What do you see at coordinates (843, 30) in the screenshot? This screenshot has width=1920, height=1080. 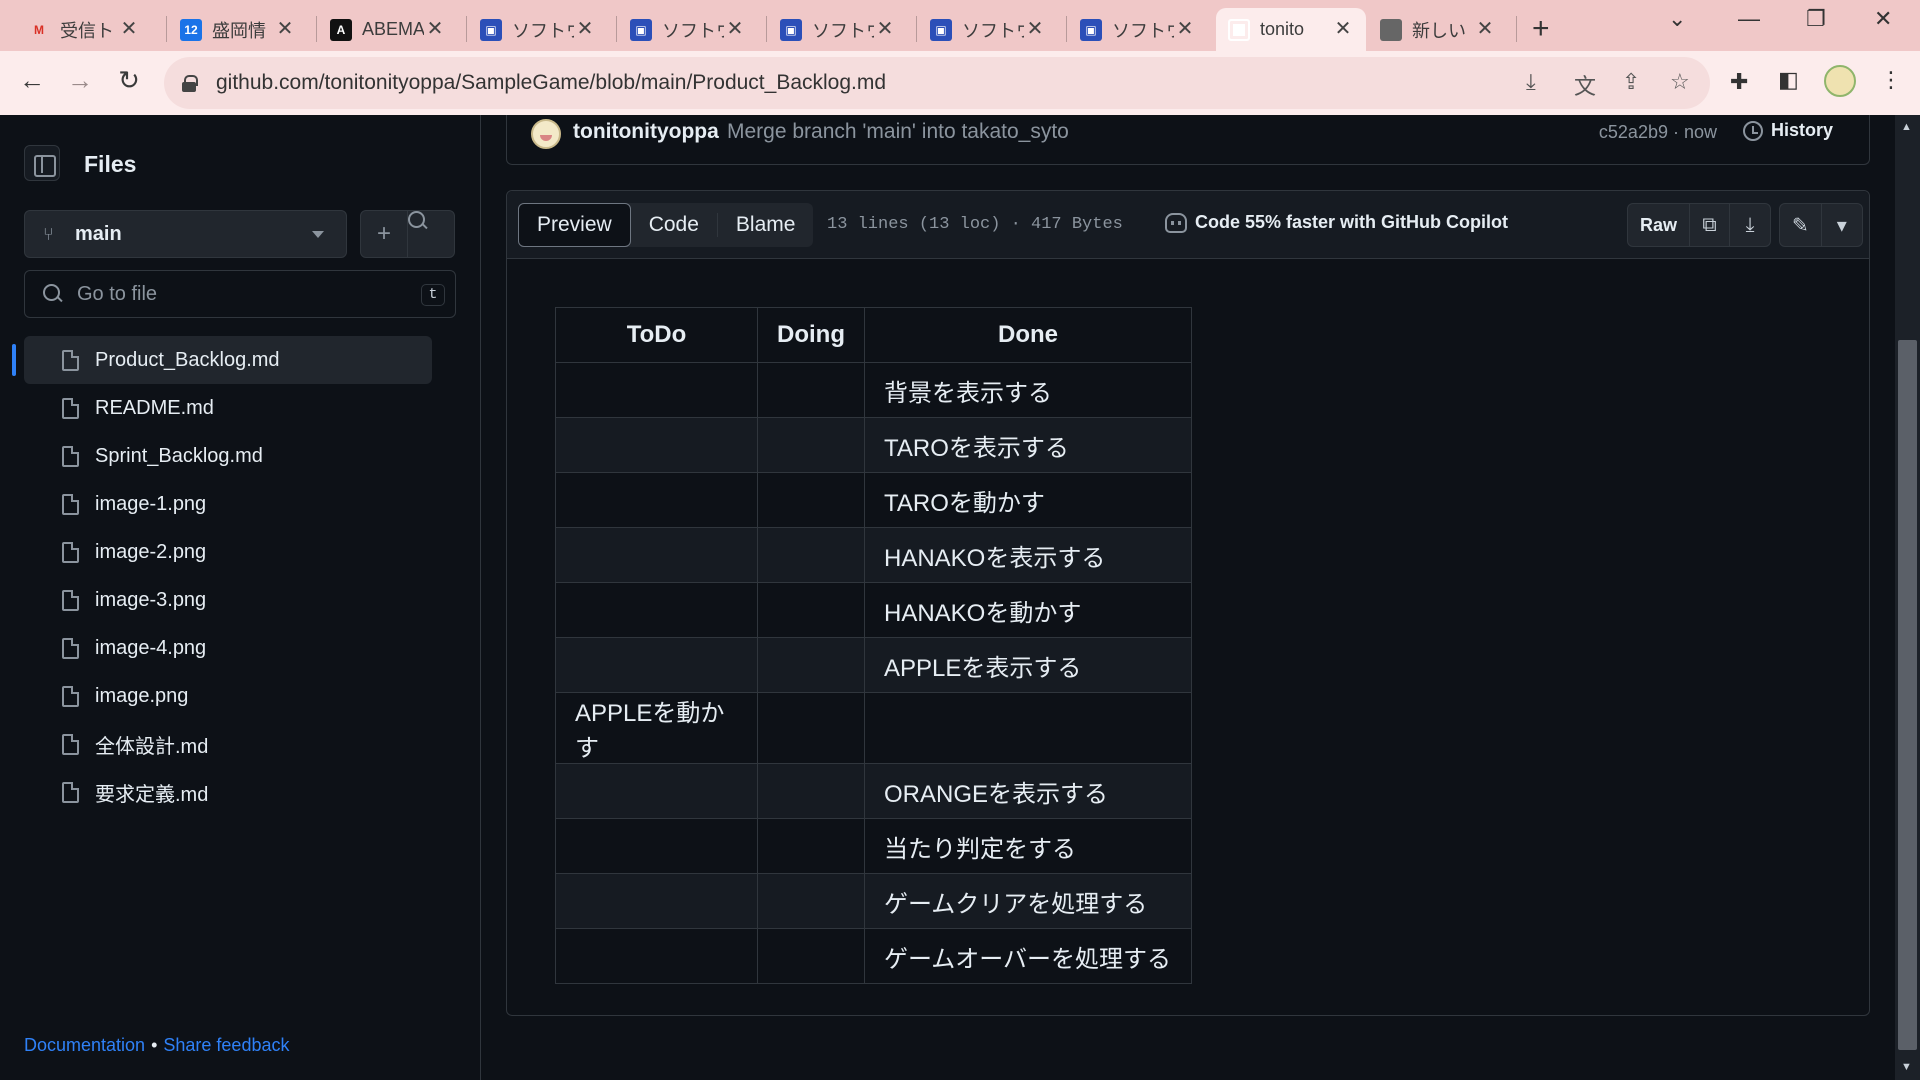 I see `tab-title: ソフトウ` at bounding box center [843, 30].